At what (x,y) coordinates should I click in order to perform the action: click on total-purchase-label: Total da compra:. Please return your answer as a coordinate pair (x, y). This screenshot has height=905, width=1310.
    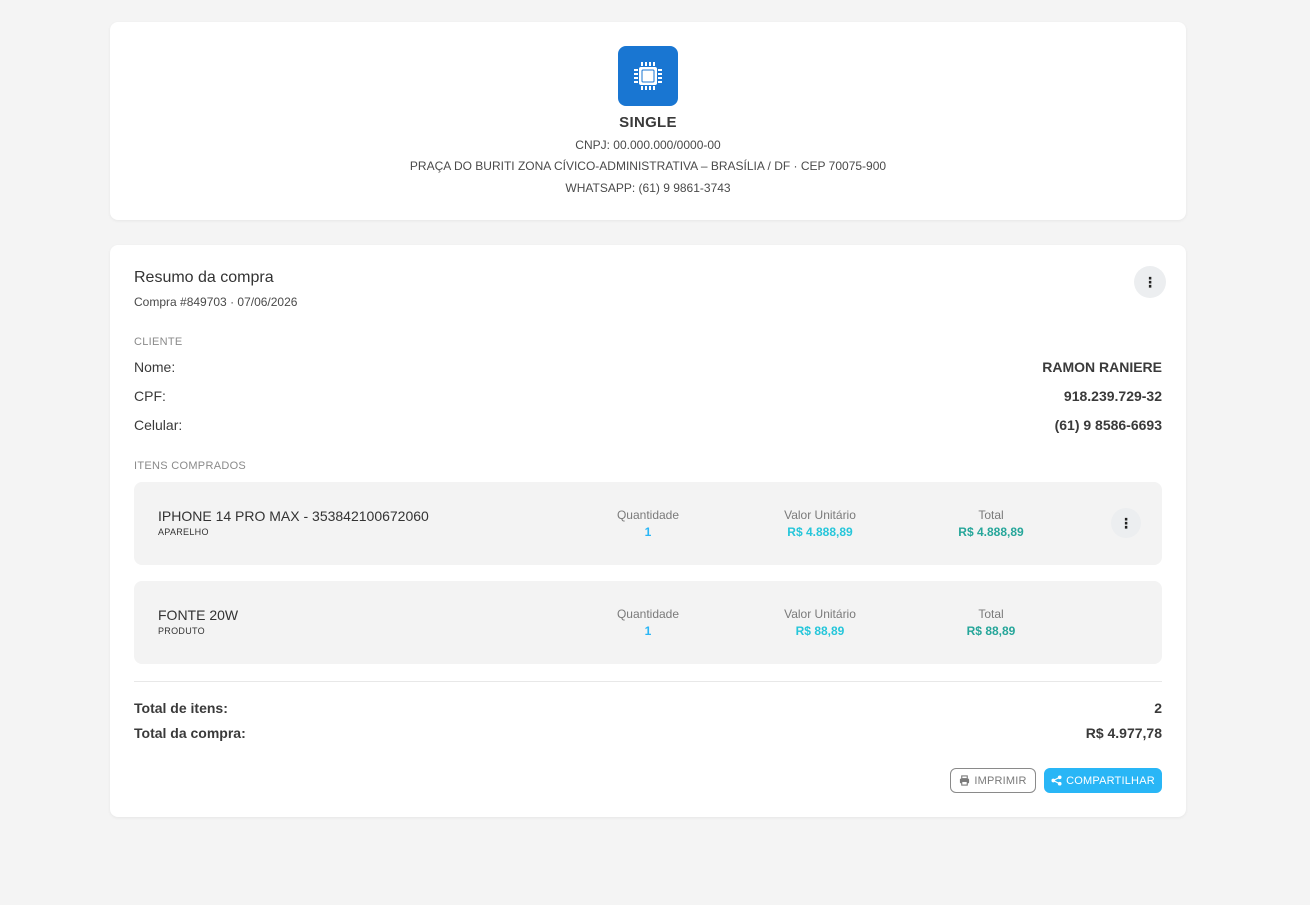
    Looking at the image, I should click on (190, 733).